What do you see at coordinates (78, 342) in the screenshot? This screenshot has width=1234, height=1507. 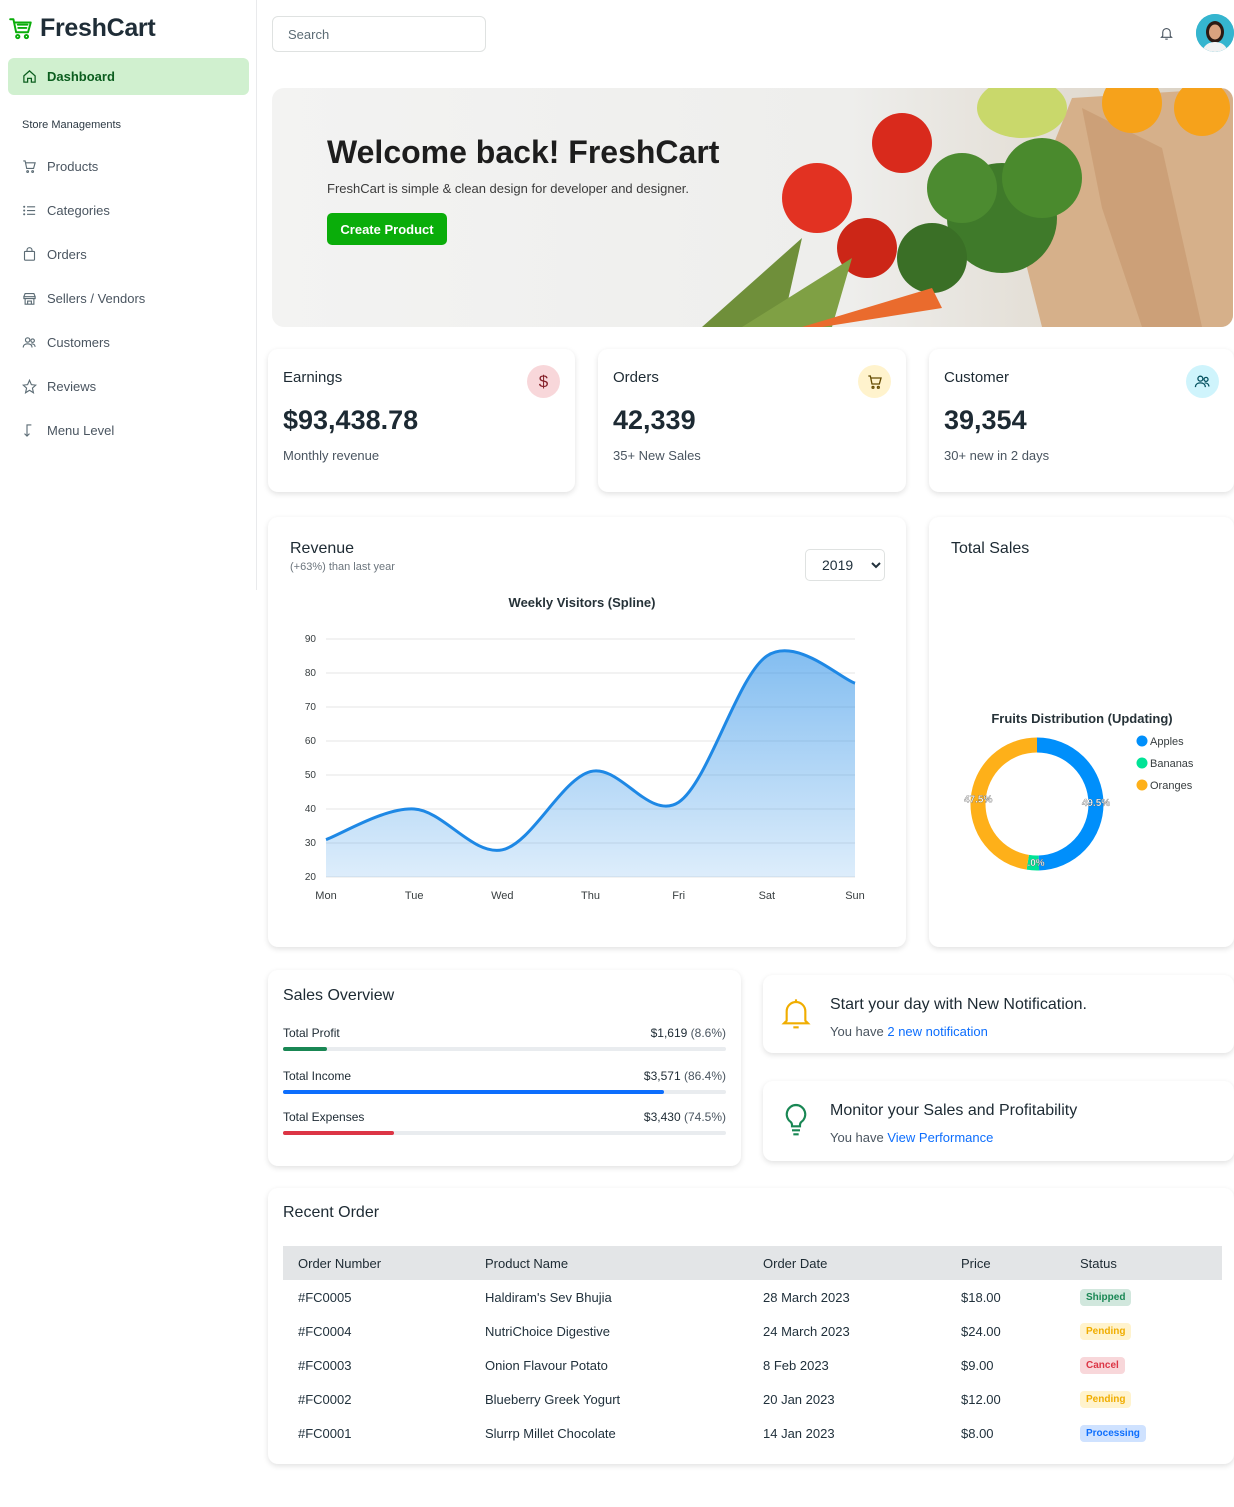 I see `sidebar-item-label: Customers` at bounding box center [78, 342].